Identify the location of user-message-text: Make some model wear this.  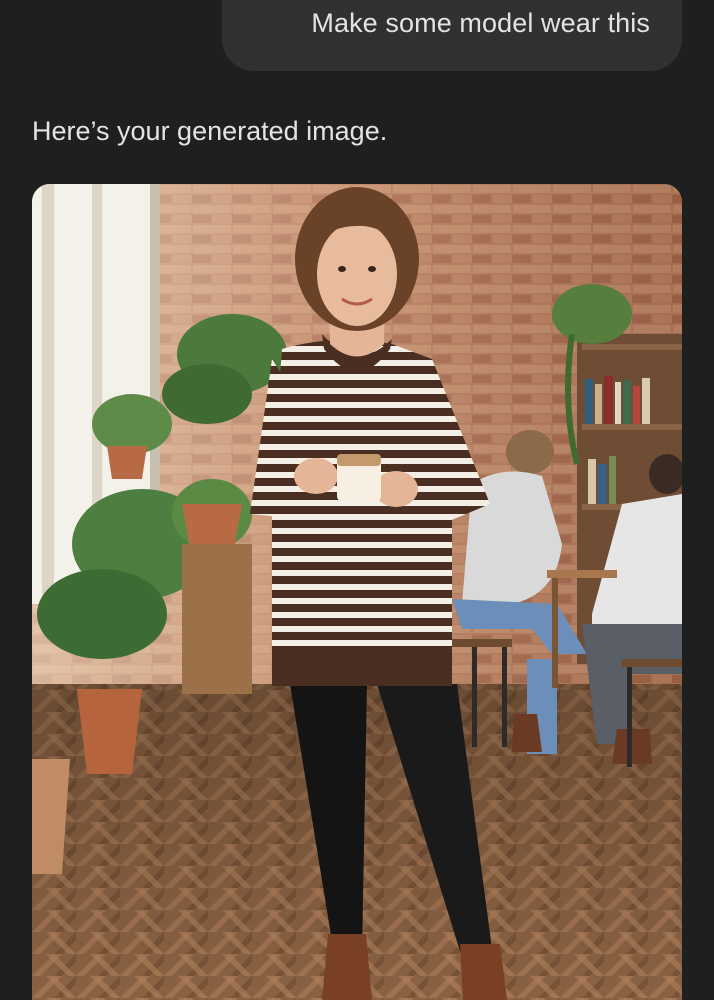
(480, 23).